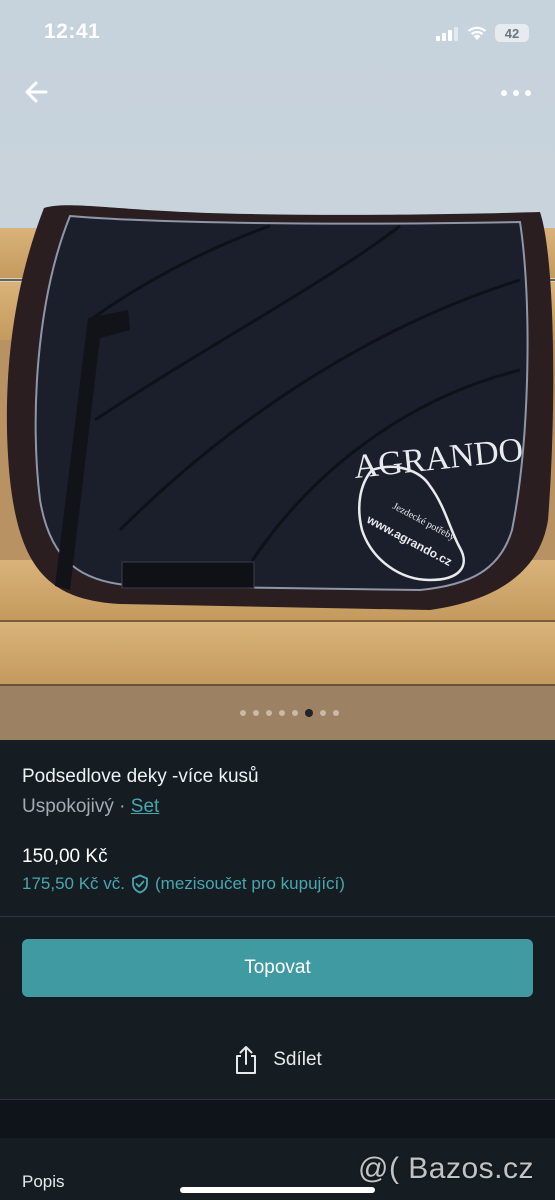 This screenshot has height=1200, width=555. I want to click on battery-icon: 42, so click(512, 33).